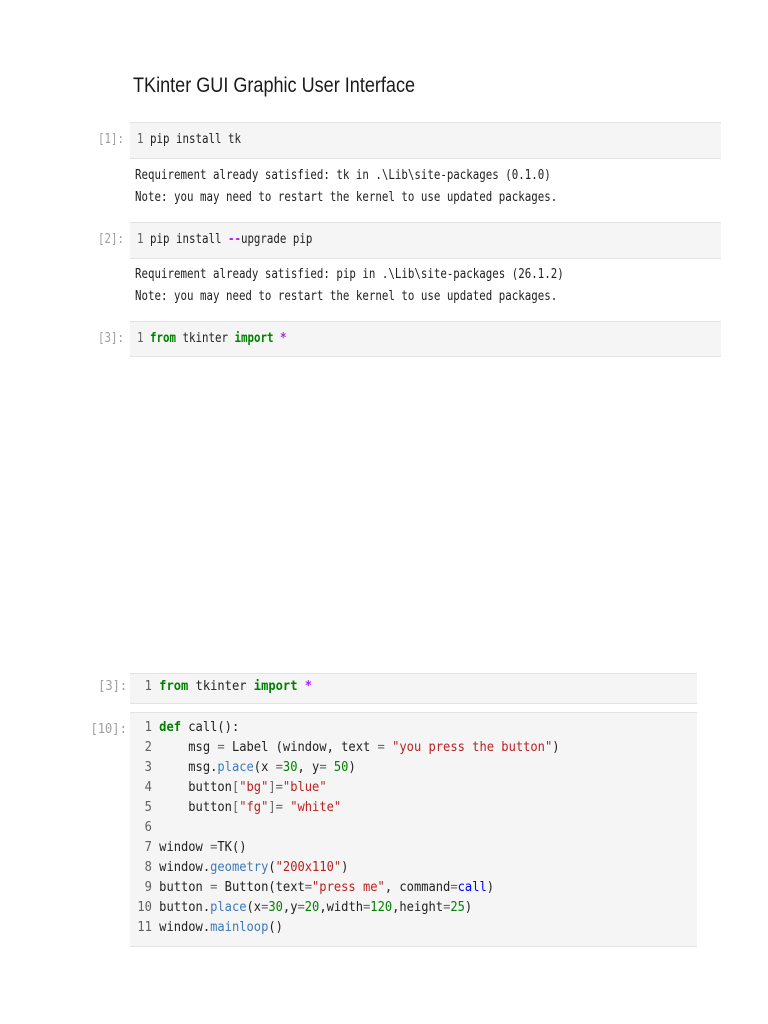  I want to click on code-line: 1 pip install tk, so click(189, 139).